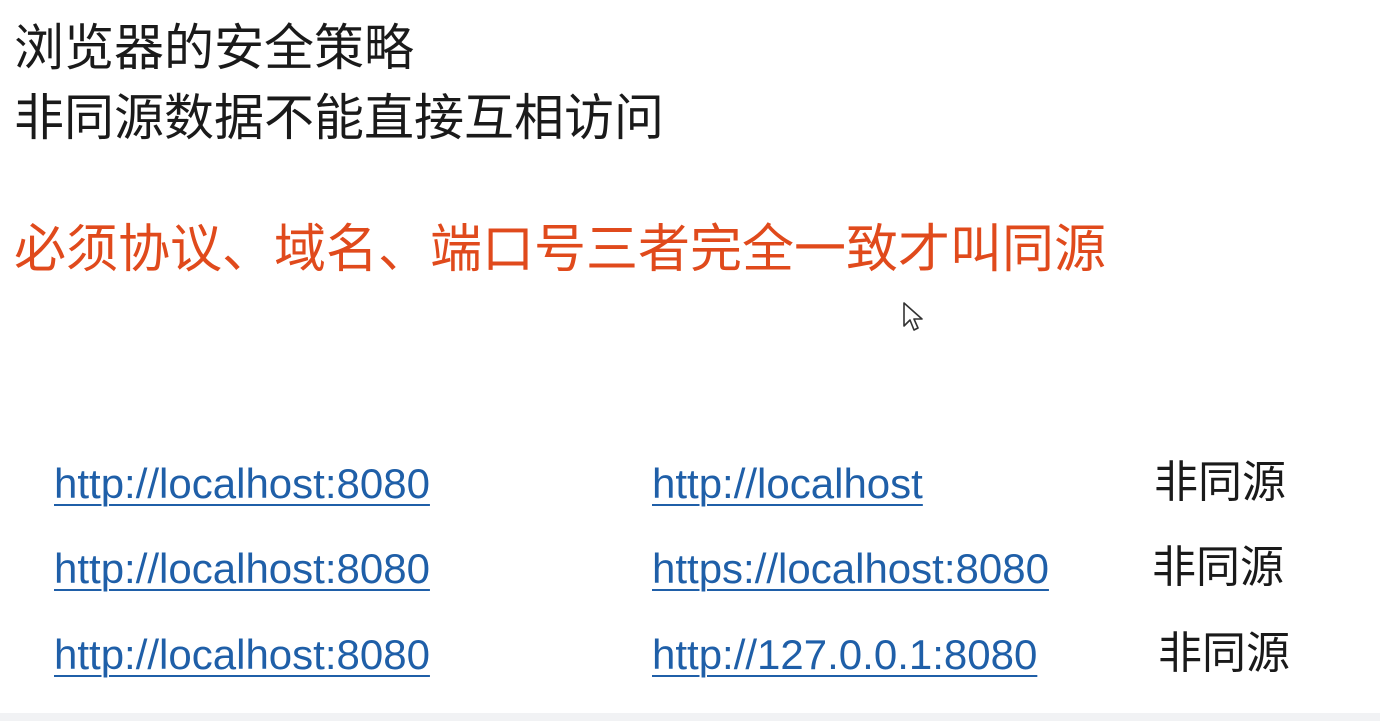 The image size is (1380, 721). I want to click on mouse-pointer-icon, so click(913, 316).